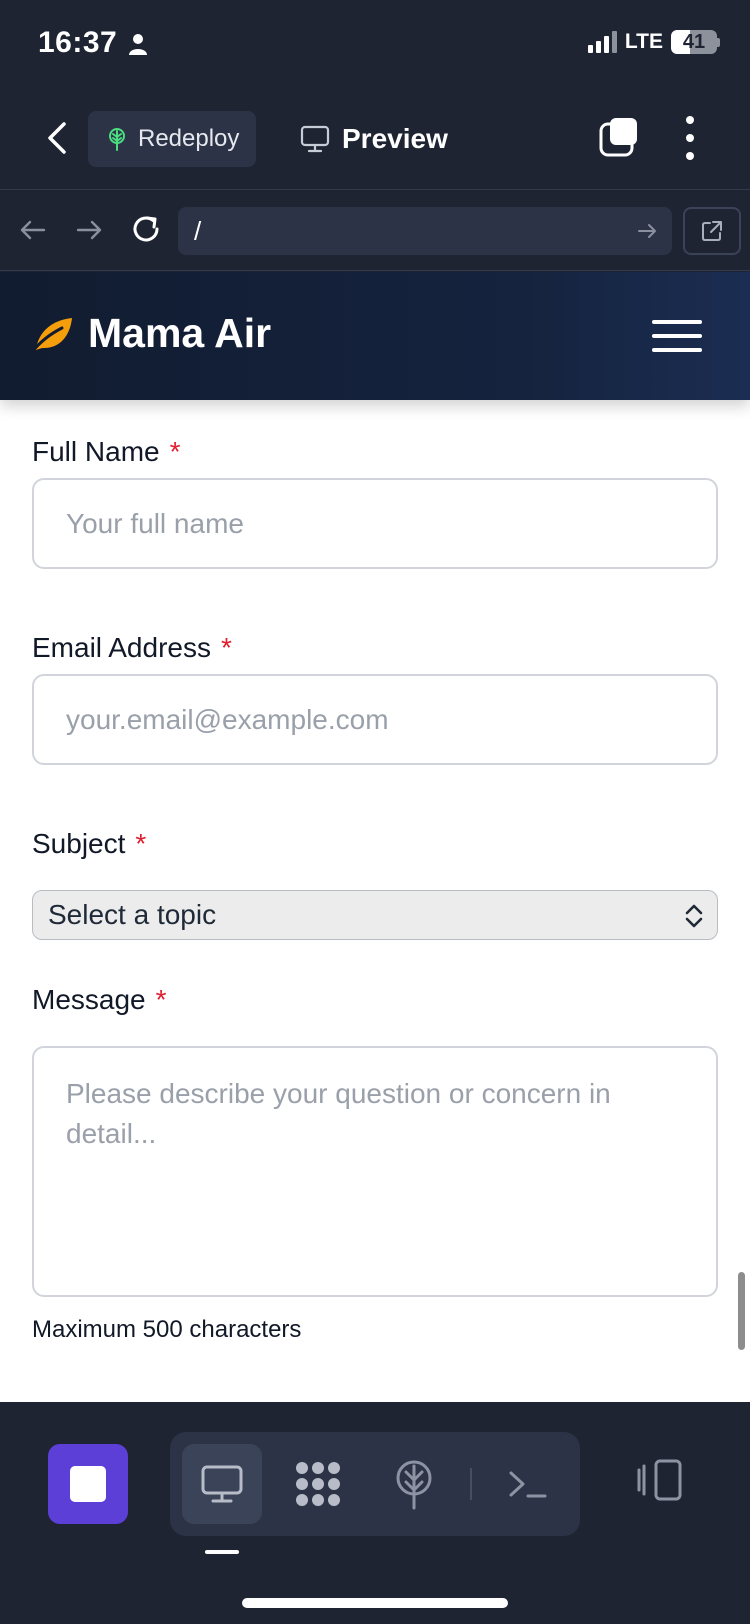 The image size is (750, 1624). I want to click on deploy-icon, so click(414, 1485).